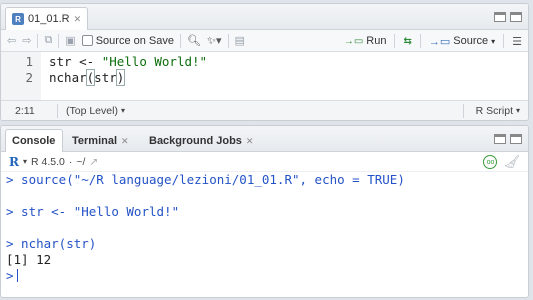  I want to click on tab-console: Console, so click(34, 140).